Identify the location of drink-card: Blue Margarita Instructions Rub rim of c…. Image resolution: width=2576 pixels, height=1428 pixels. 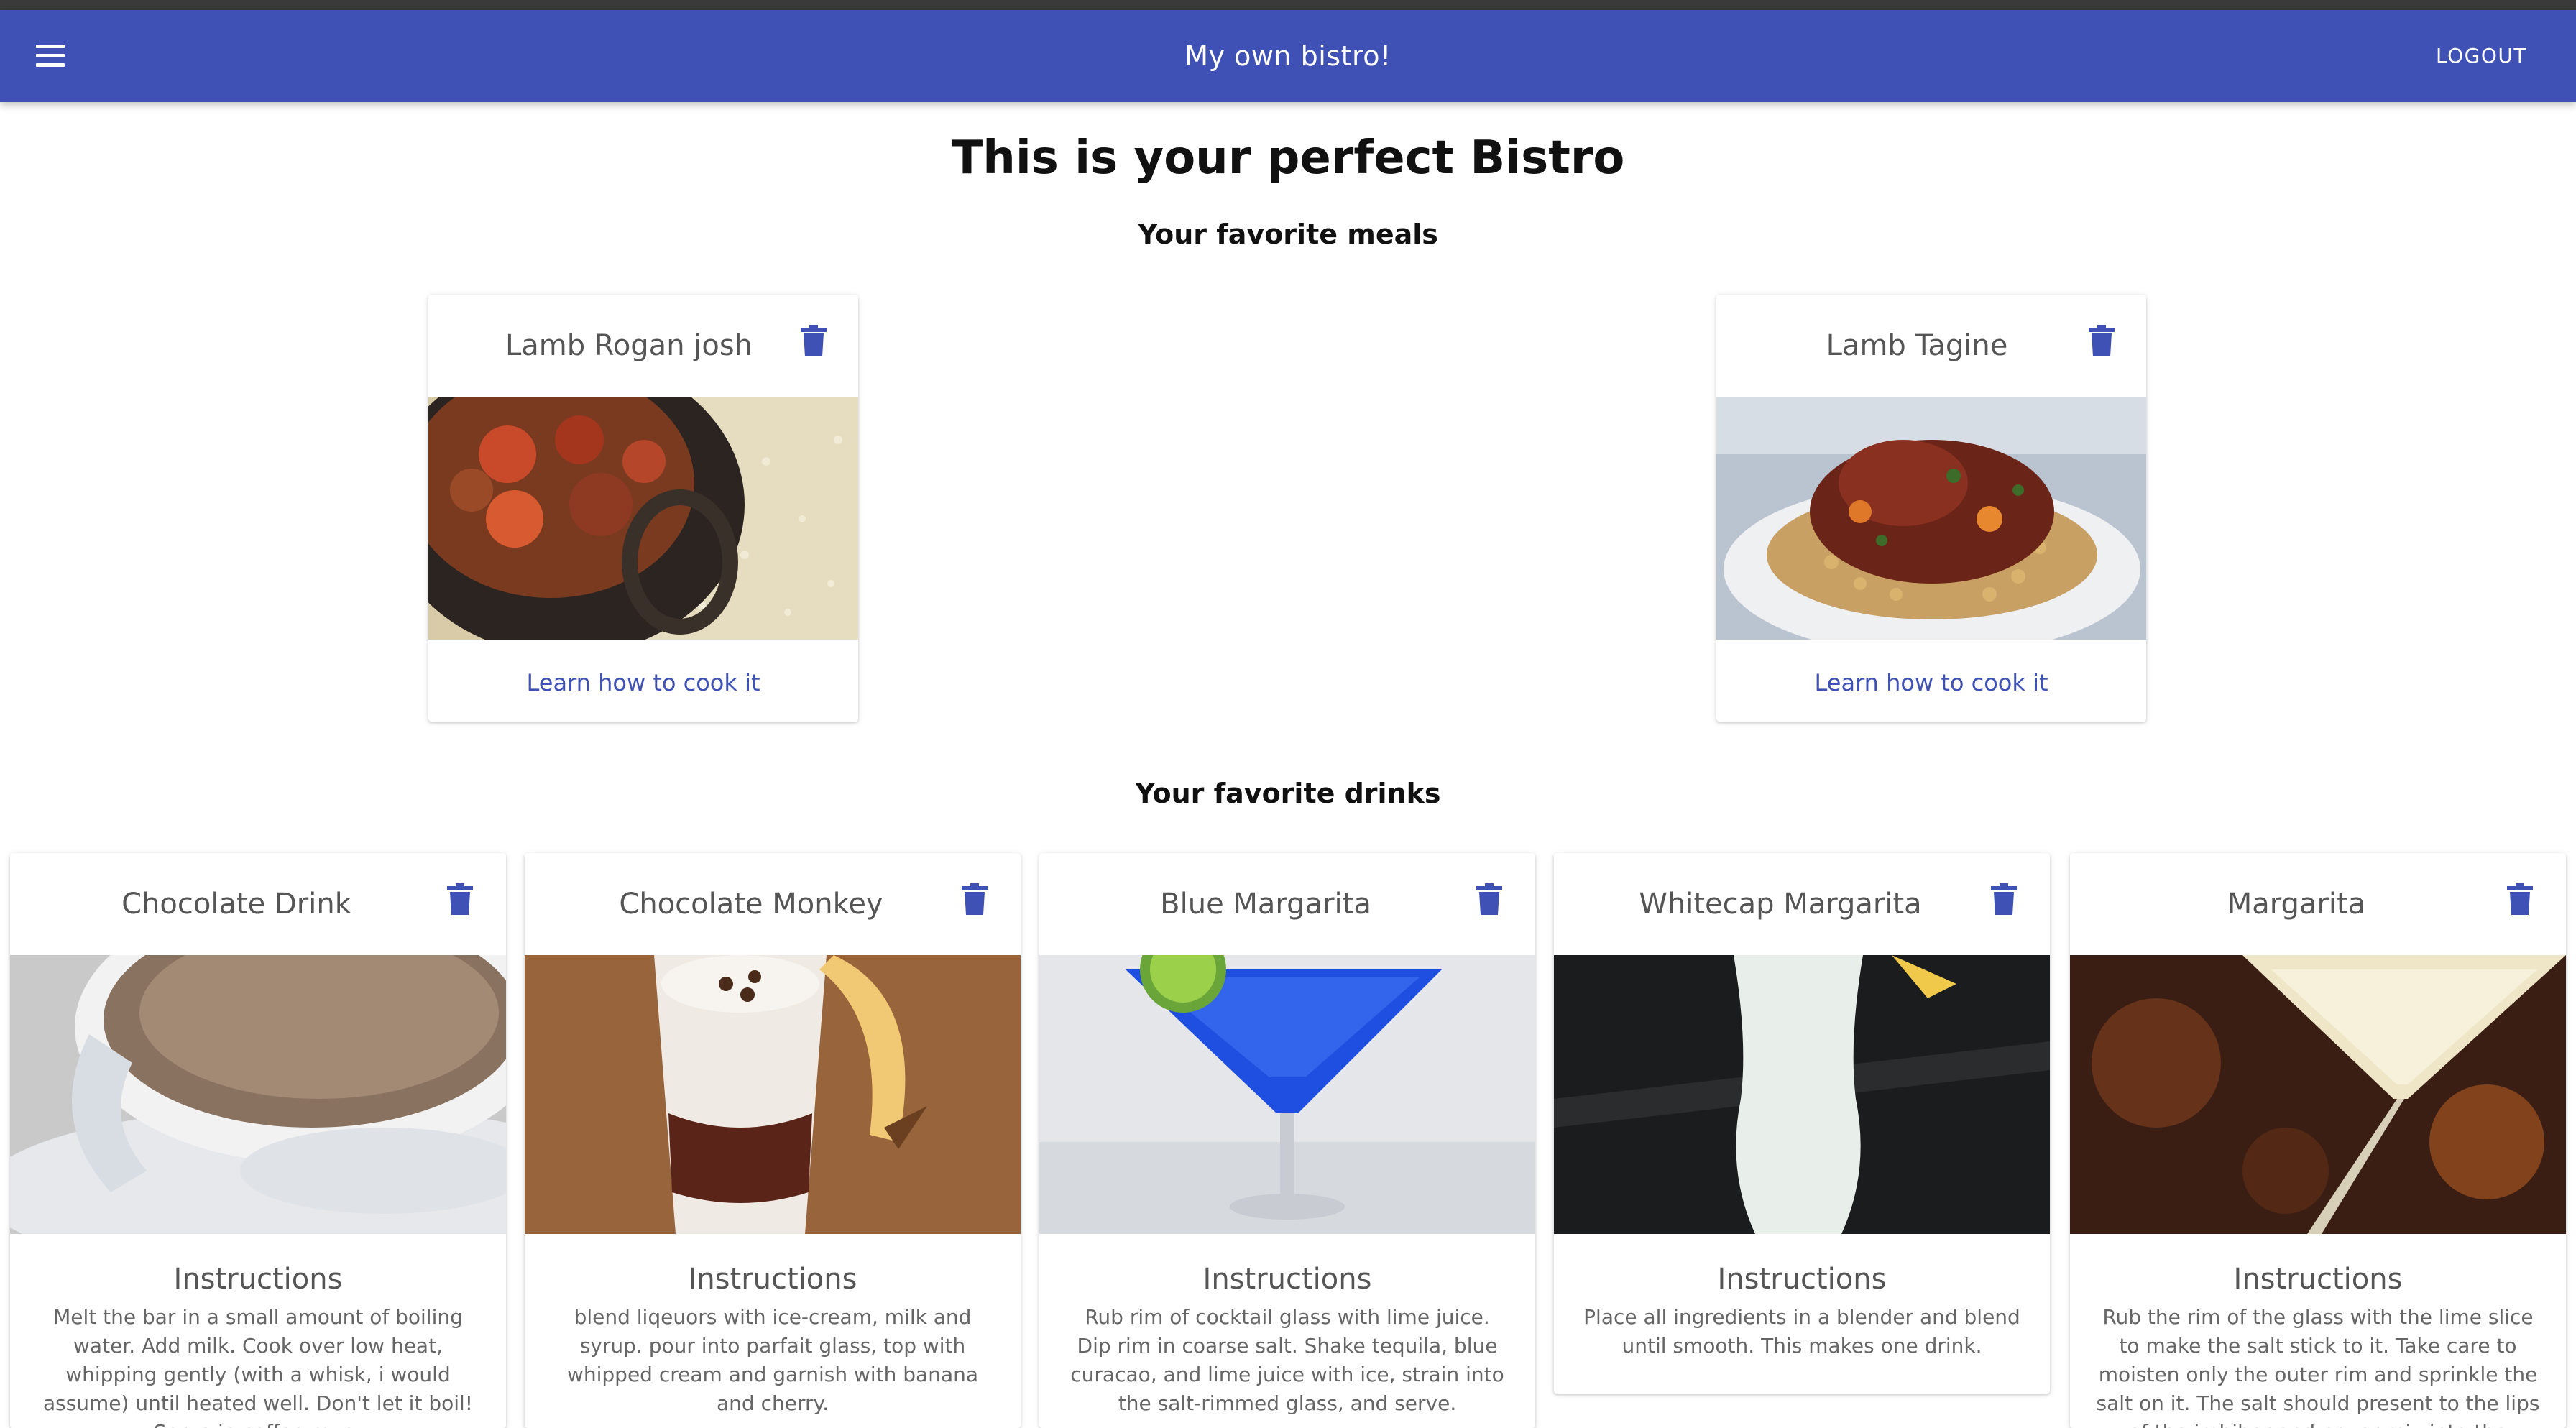
(1287, 1140).